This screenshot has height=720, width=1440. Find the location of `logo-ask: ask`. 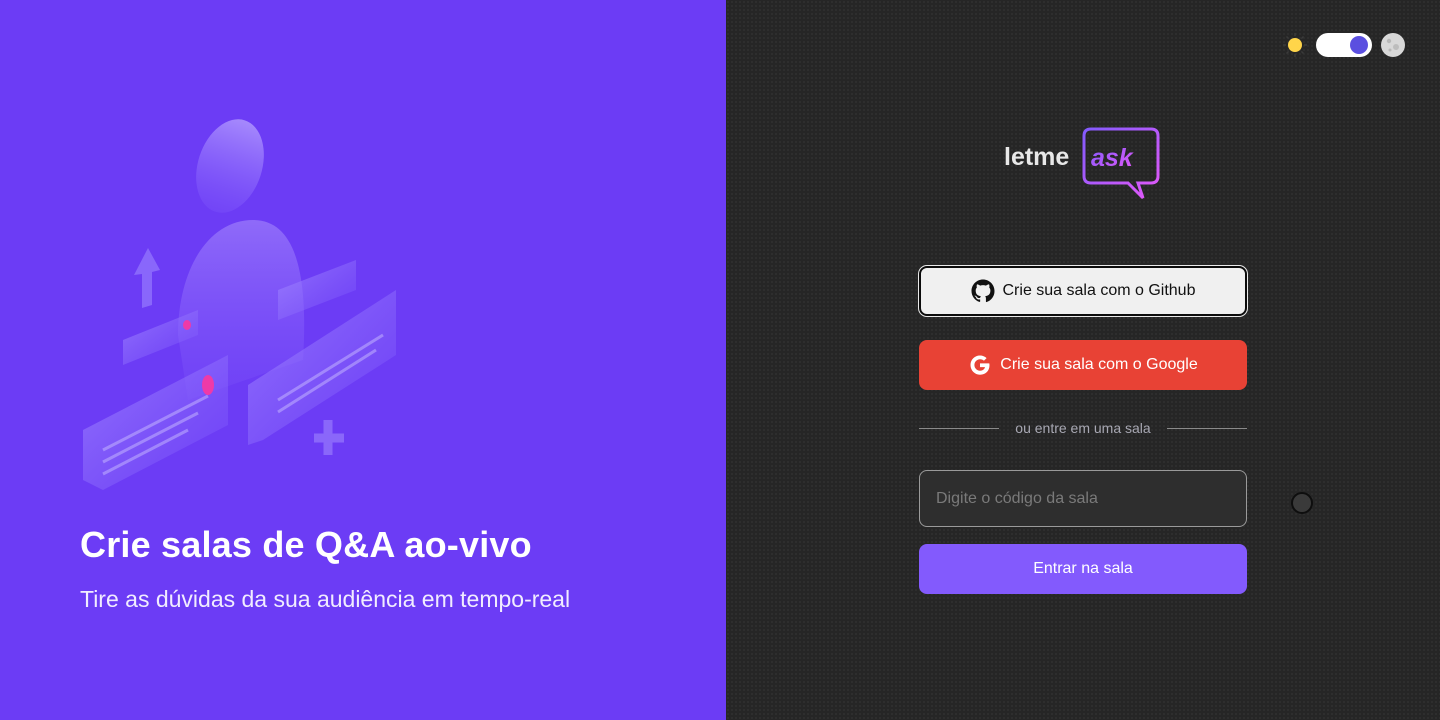

logo-ask: ask is located at coordinates (1112, 158).